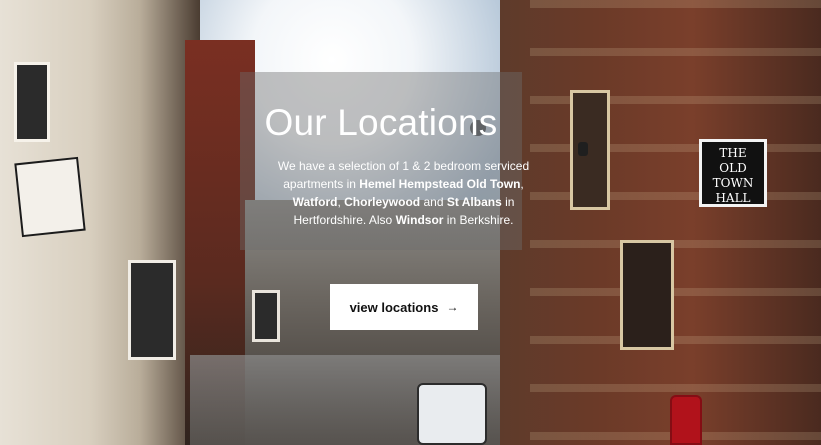  I want to click on location-name: Hemel Hempstead Old Town, so click(440, 184).